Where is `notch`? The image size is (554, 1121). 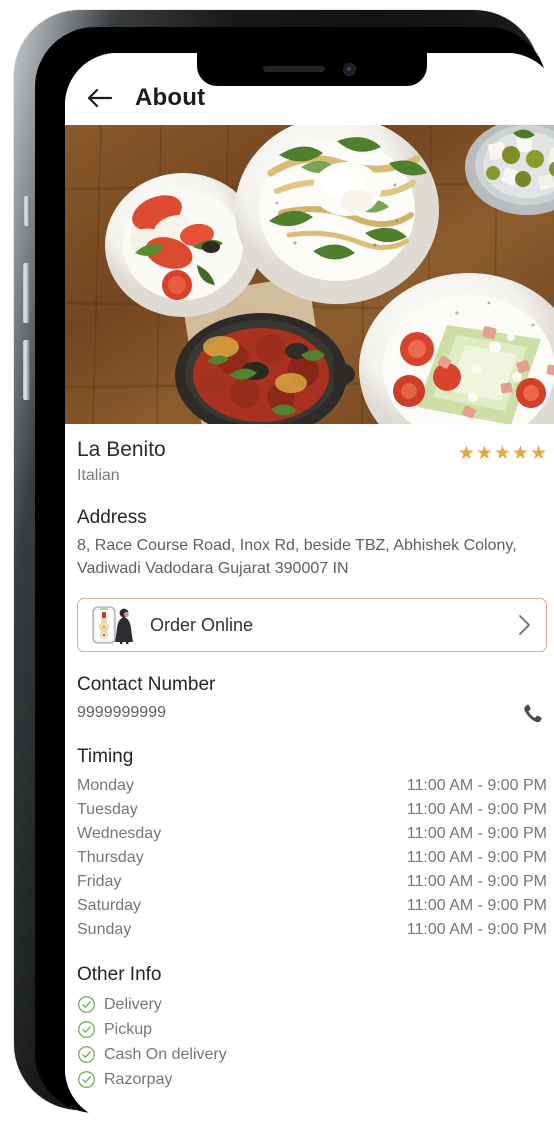 notch is located at coordinates (312, 69).